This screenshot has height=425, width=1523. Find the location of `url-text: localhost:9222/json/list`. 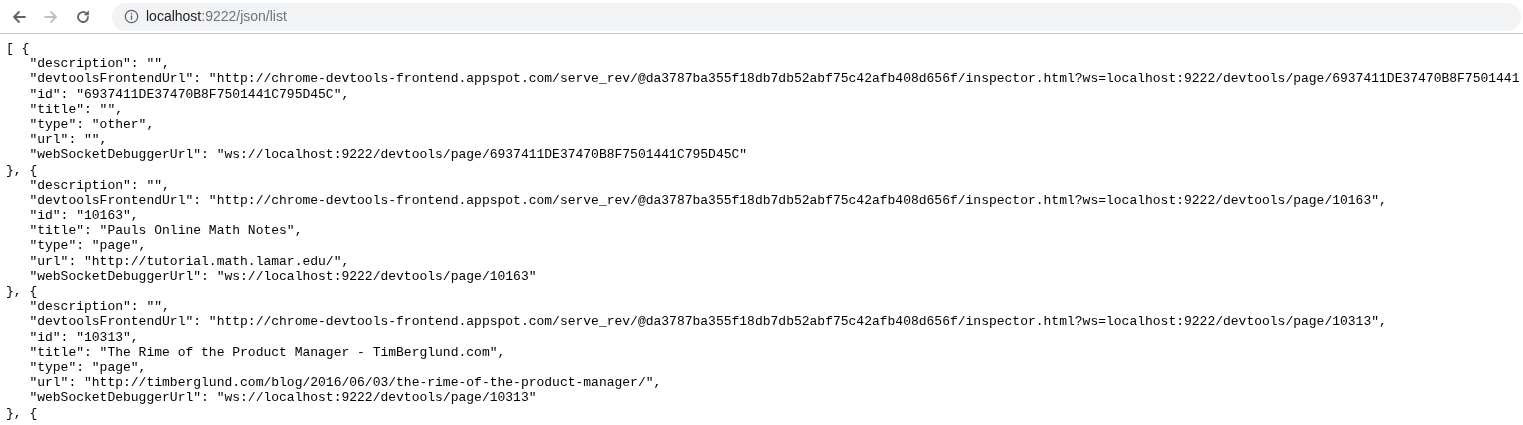

url-text: localhost:9222/json/list is located at coordinates (216, 16).